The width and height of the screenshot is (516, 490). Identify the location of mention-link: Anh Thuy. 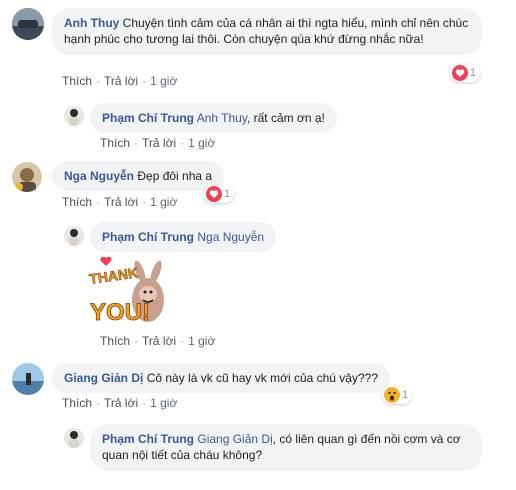
(222, 118).